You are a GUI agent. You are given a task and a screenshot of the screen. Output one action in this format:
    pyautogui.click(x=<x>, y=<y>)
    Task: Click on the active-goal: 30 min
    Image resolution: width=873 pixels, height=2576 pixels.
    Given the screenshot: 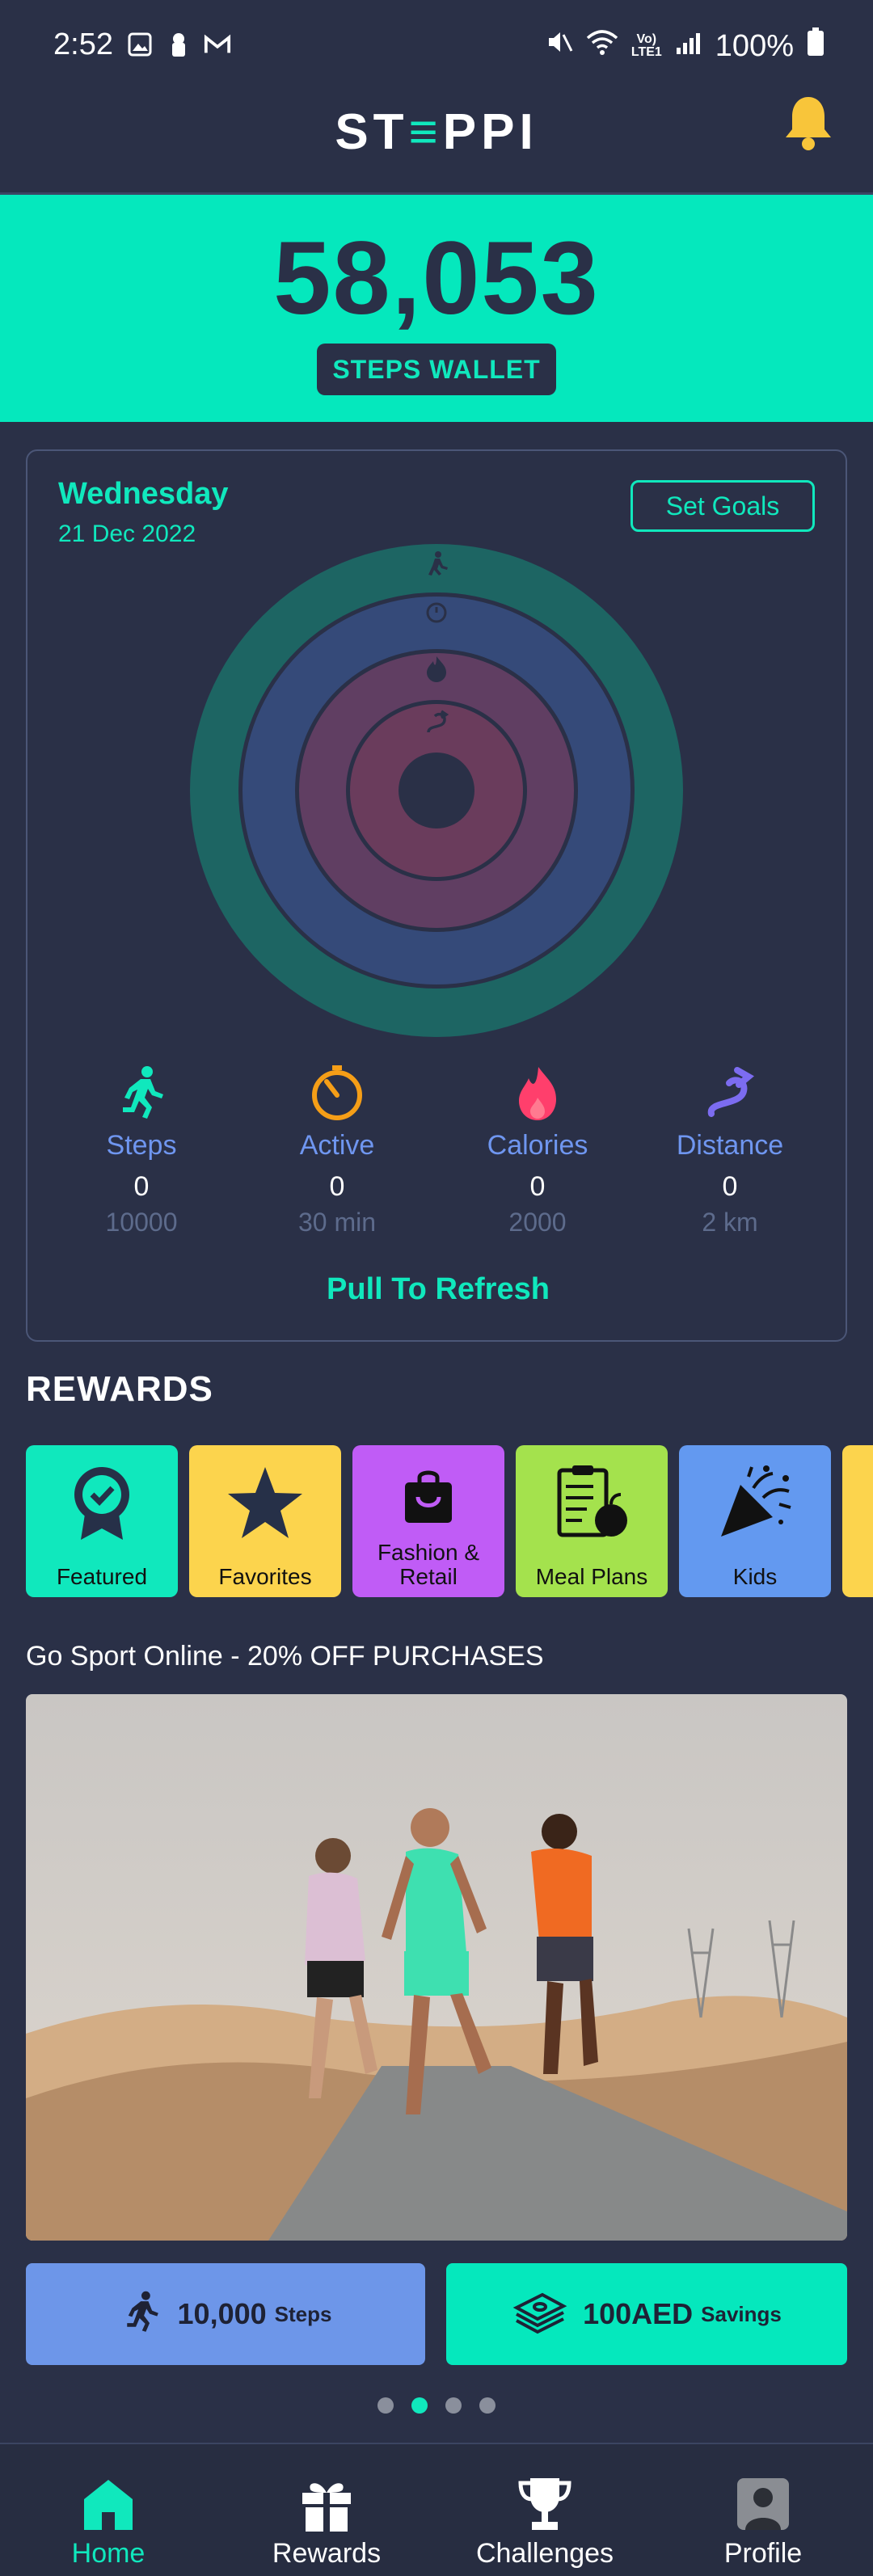 What is the action you would take?
    pyautogui.click(x=337, y=1222)
    